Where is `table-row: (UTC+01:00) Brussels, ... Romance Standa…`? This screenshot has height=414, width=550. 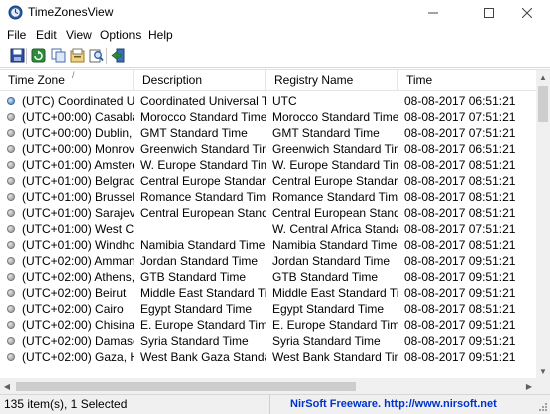
table-row: (UTC+01:00) Brussels, ... Romance Standa… is located at coordinates (268, 197).